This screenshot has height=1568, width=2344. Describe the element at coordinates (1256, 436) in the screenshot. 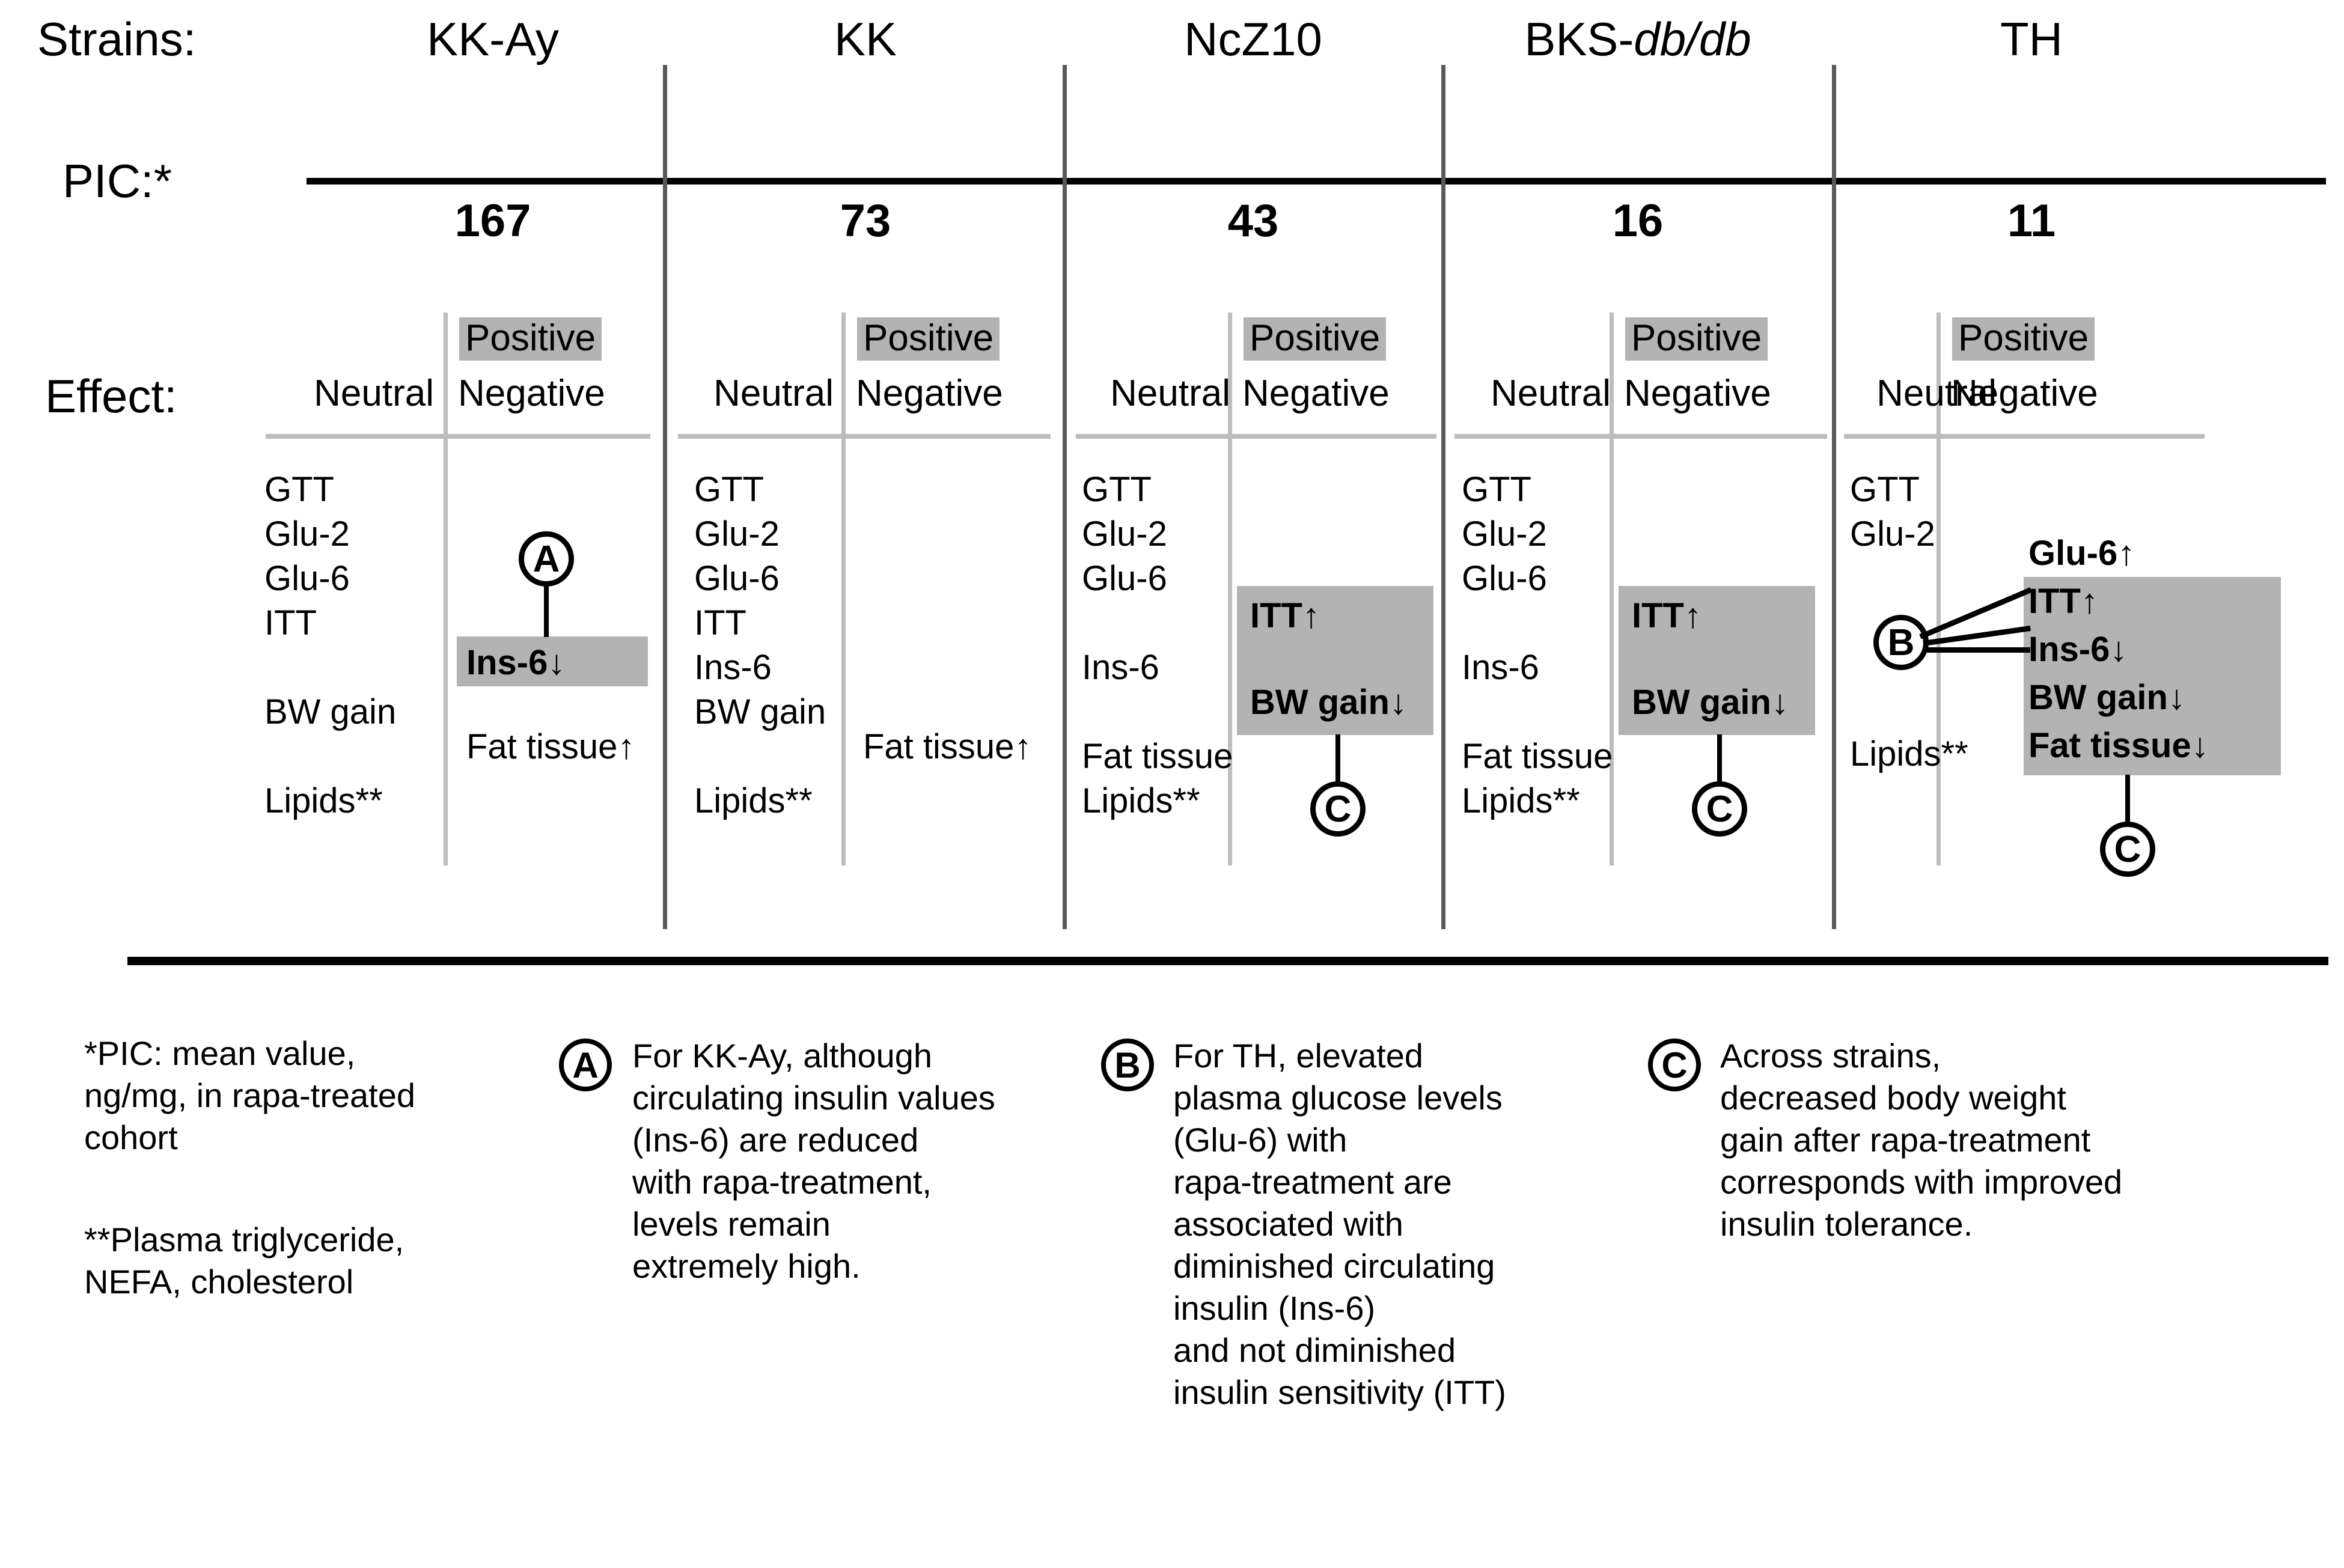

I see `subrule-ncz10` at that location.